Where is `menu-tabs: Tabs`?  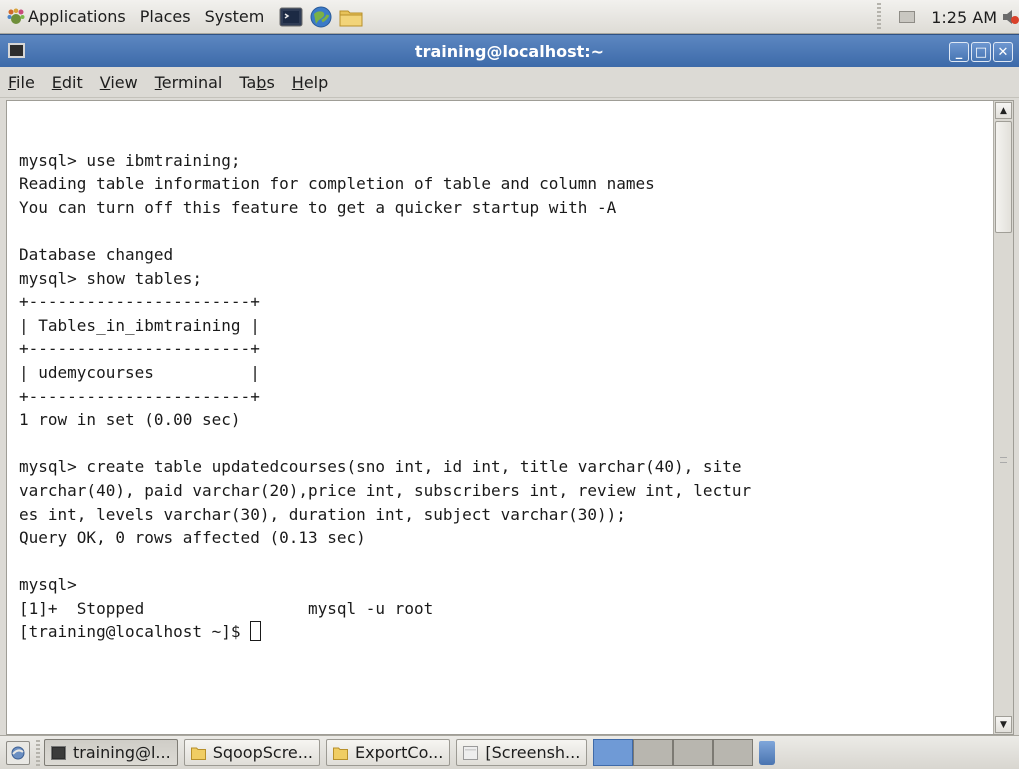
menu-tabs: Tabs is located at coordinates (256, 82).